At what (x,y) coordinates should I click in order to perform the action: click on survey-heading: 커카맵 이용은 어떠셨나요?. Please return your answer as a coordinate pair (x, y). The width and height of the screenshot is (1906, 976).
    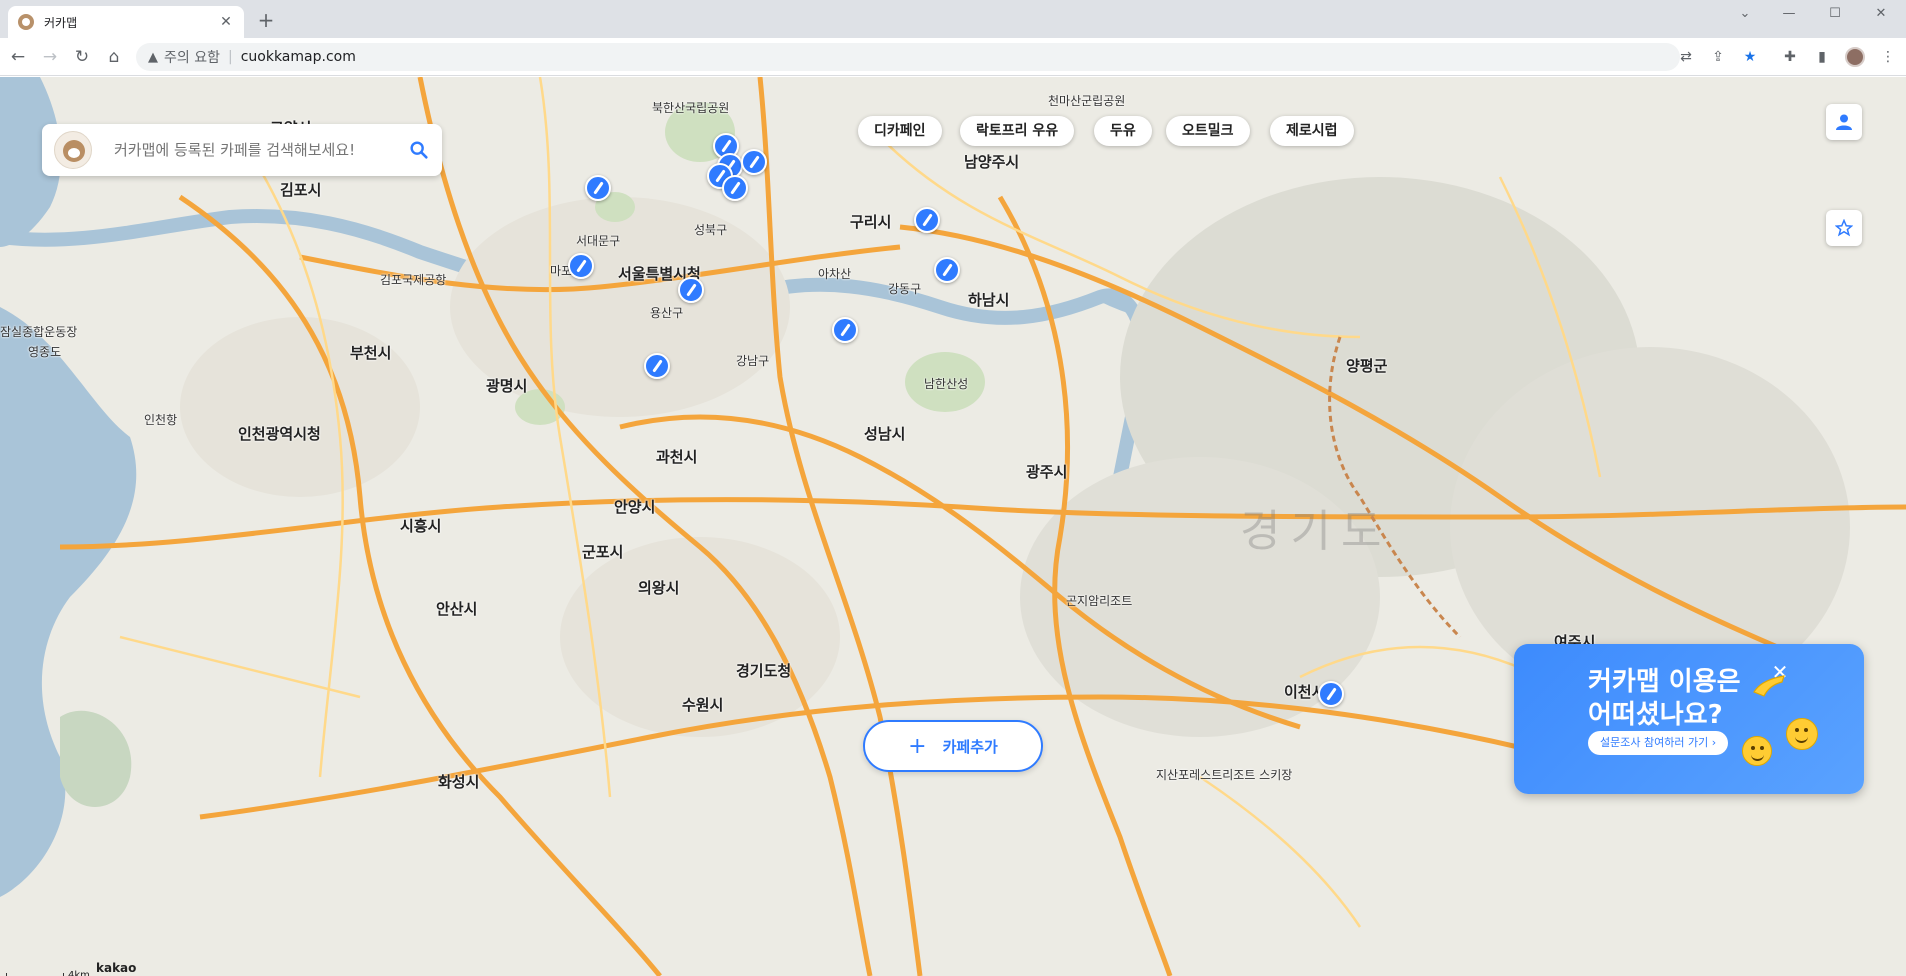
    Looking at the image, I should click on (1664, 699).